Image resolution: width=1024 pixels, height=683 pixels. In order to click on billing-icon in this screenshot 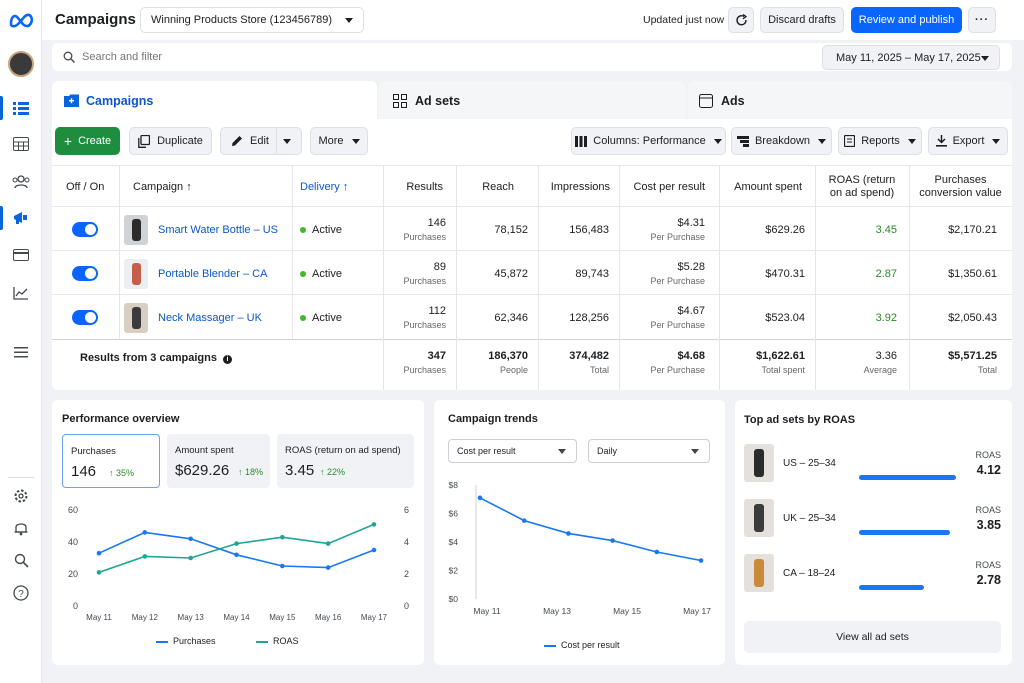, I will do `click(21, 255)`.